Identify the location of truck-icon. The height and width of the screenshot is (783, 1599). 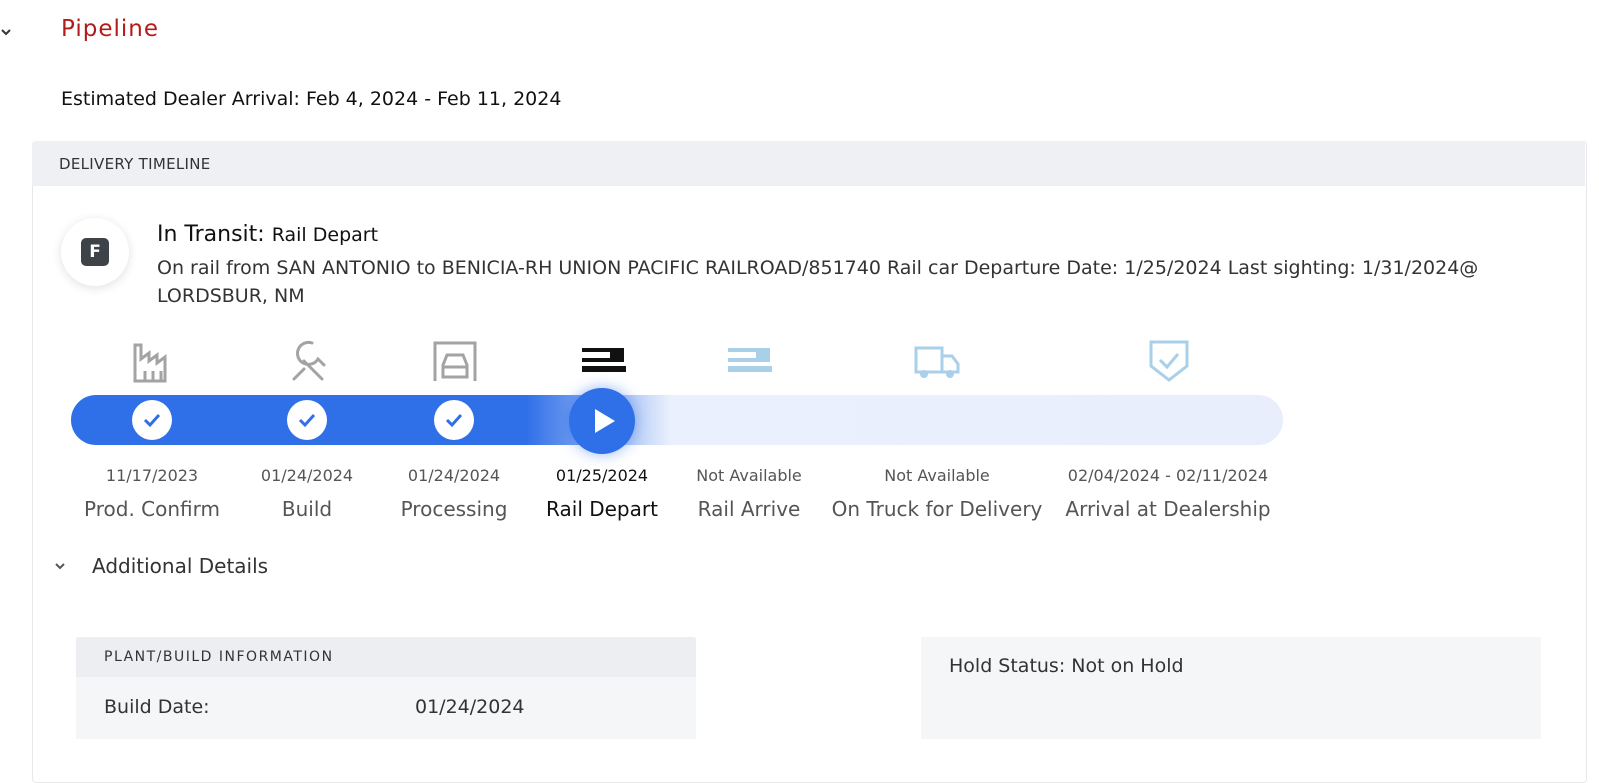
(937, 362).